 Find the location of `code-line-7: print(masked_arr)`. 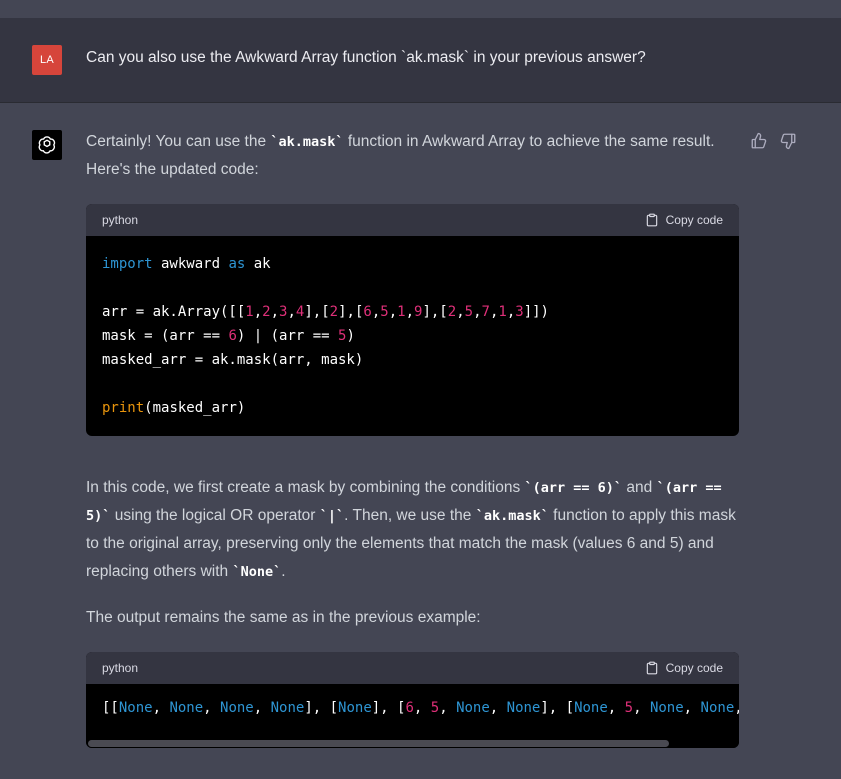

code-line-7: print(masked_arr) is located at coordinates (174, 408).